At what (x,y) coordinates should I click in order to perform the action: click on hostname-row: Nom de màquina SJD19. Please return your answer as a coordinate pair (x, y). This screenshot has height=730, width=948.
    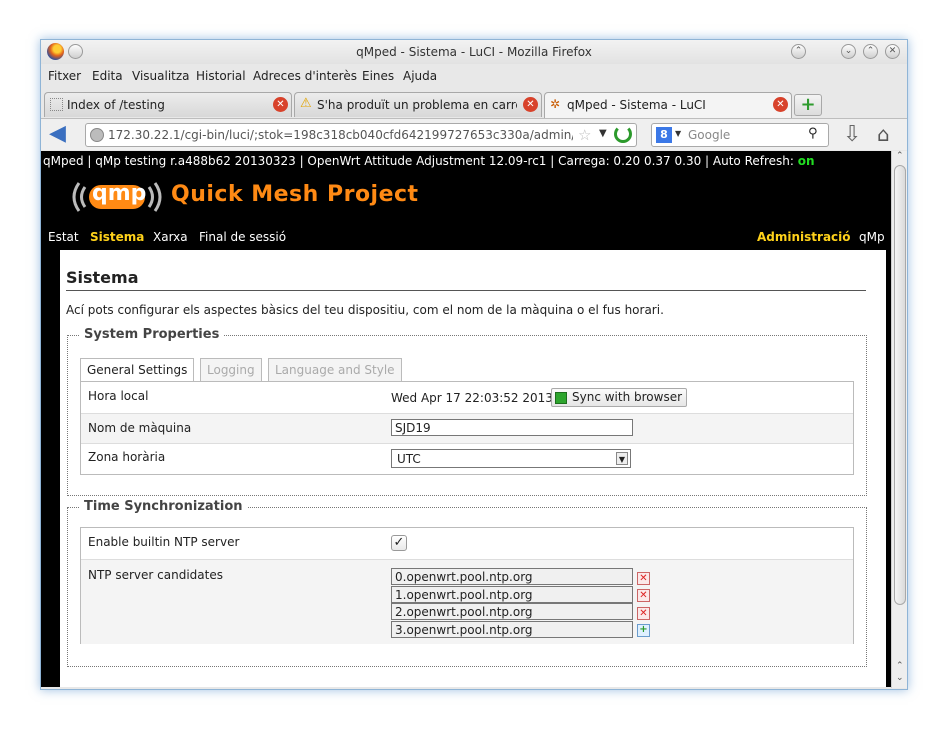
    Looking at the image, I should click on (467, 428).